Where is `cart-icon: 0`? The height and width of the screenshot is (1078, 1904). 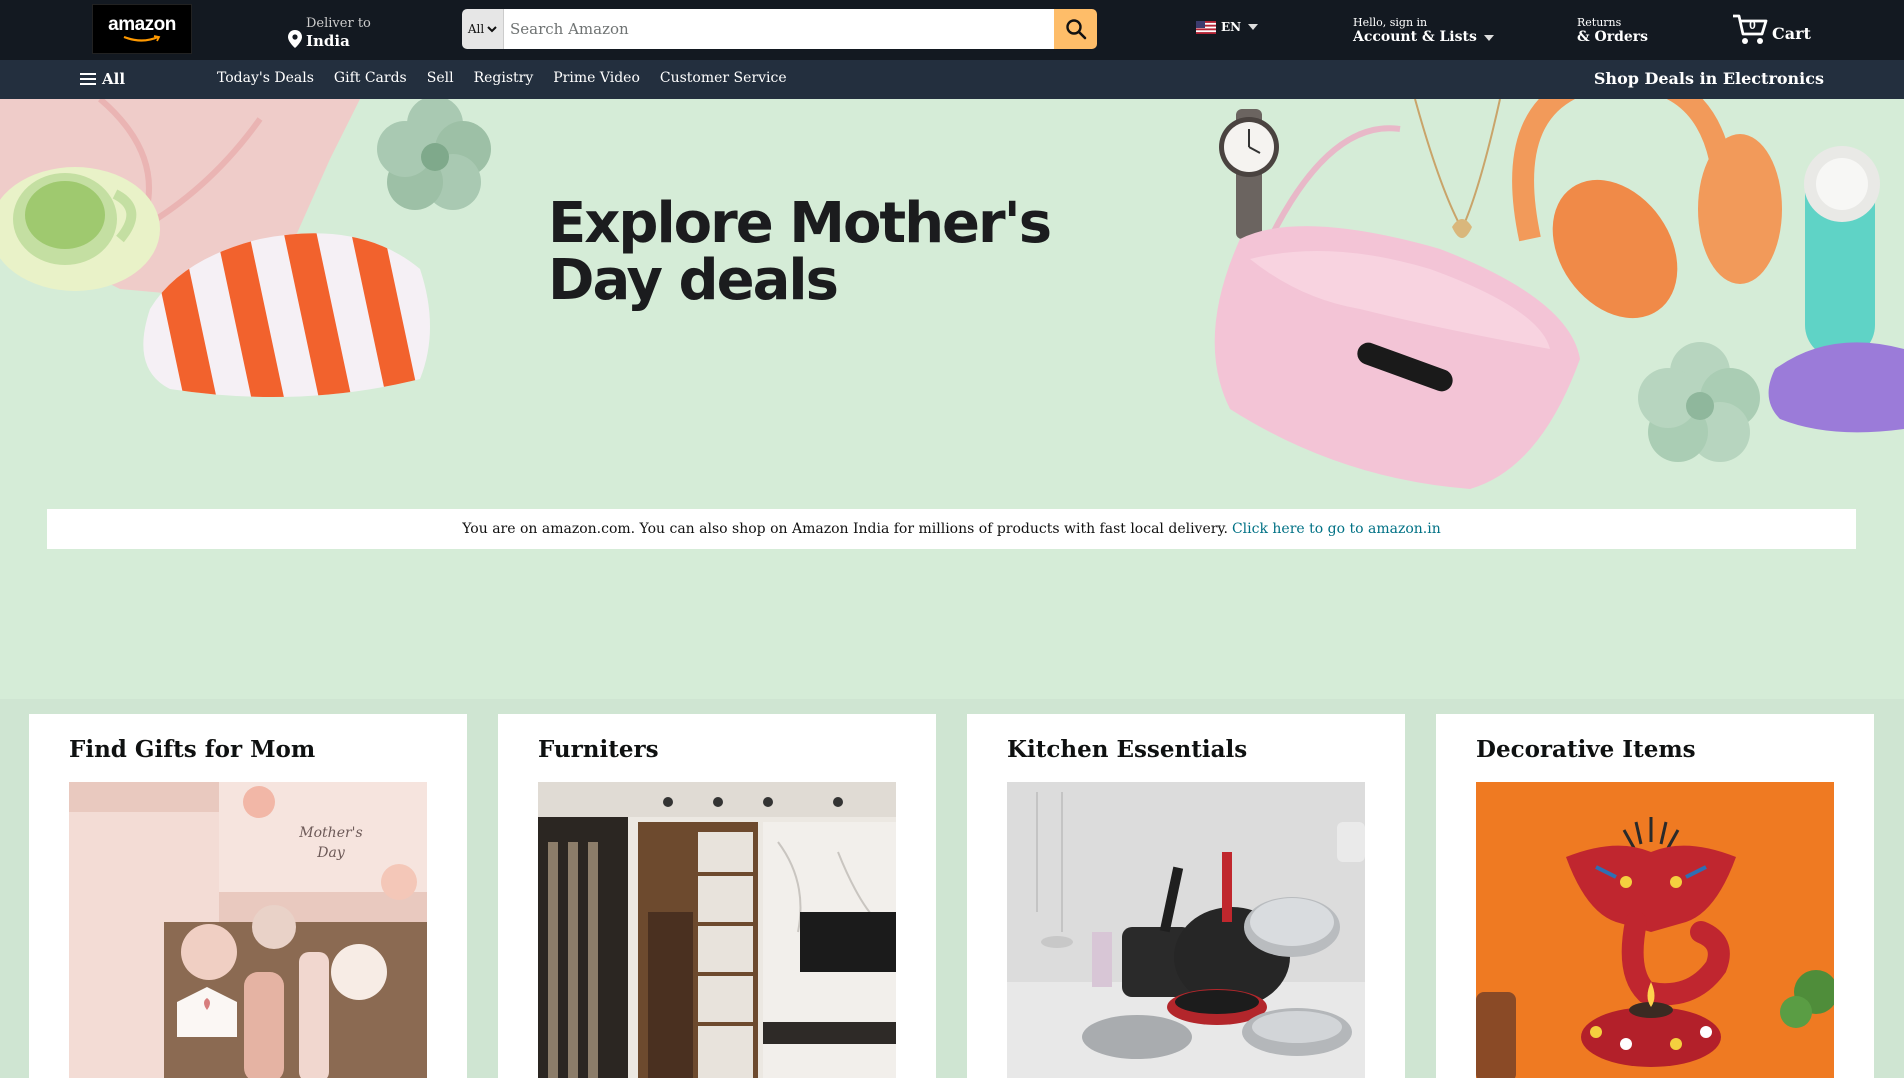
cart-icon: 0 is located at coordinates (1750, 29).